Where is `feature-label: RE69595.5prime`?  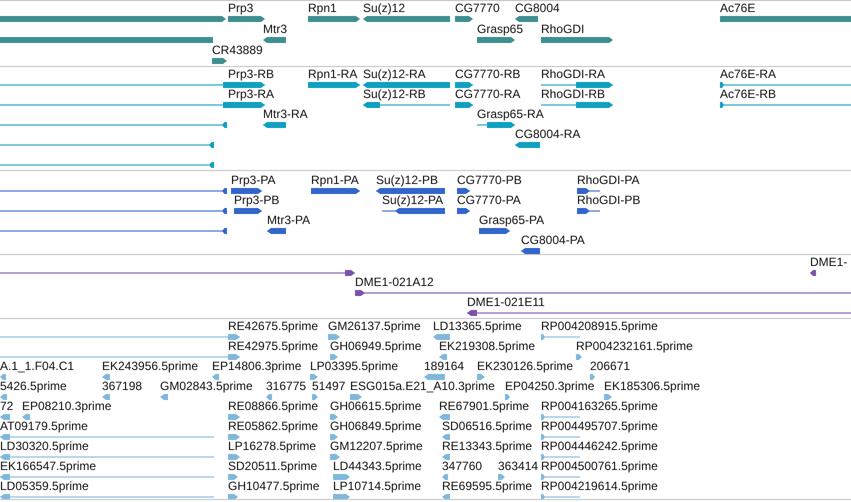
feature-label: RE69595.5prime is located at coordinates (487, 486).